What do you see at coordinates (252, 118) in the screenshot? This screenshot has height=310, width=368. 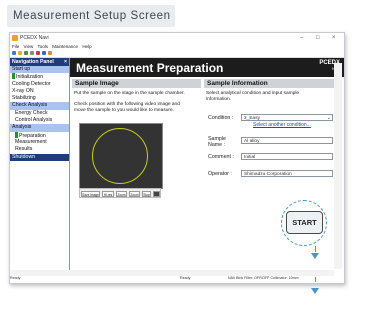 I see `condition-value: 2_Easy` at bounding box center [252, 118].